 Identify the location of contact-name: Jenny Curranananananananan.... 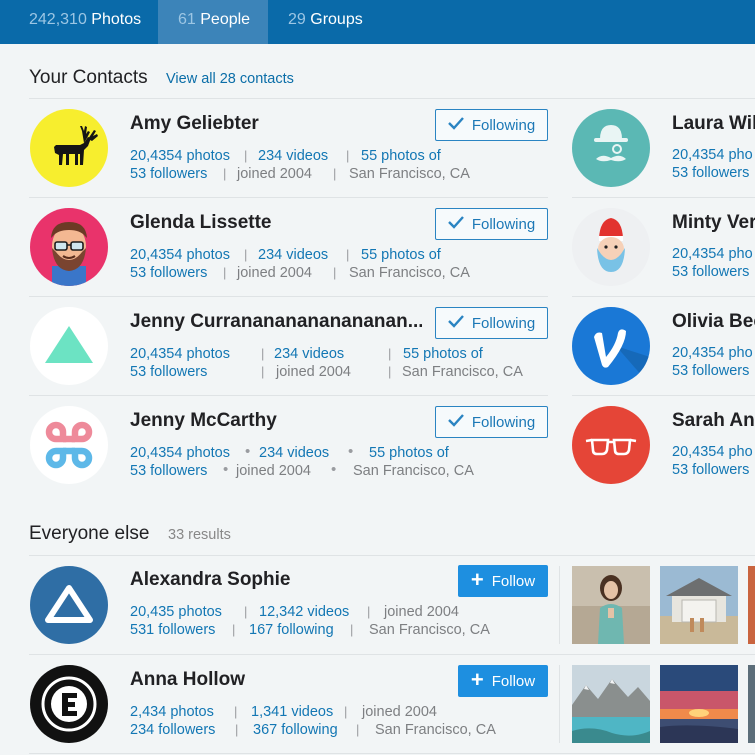
(276, 322).